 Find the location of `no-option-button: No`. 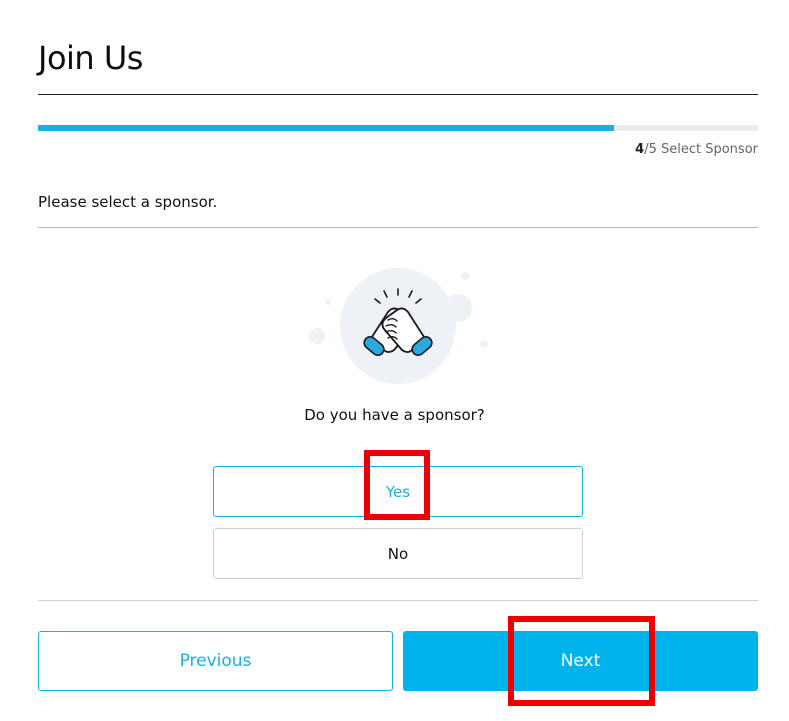

no-option-button: No is located at coordinates (398, 553).